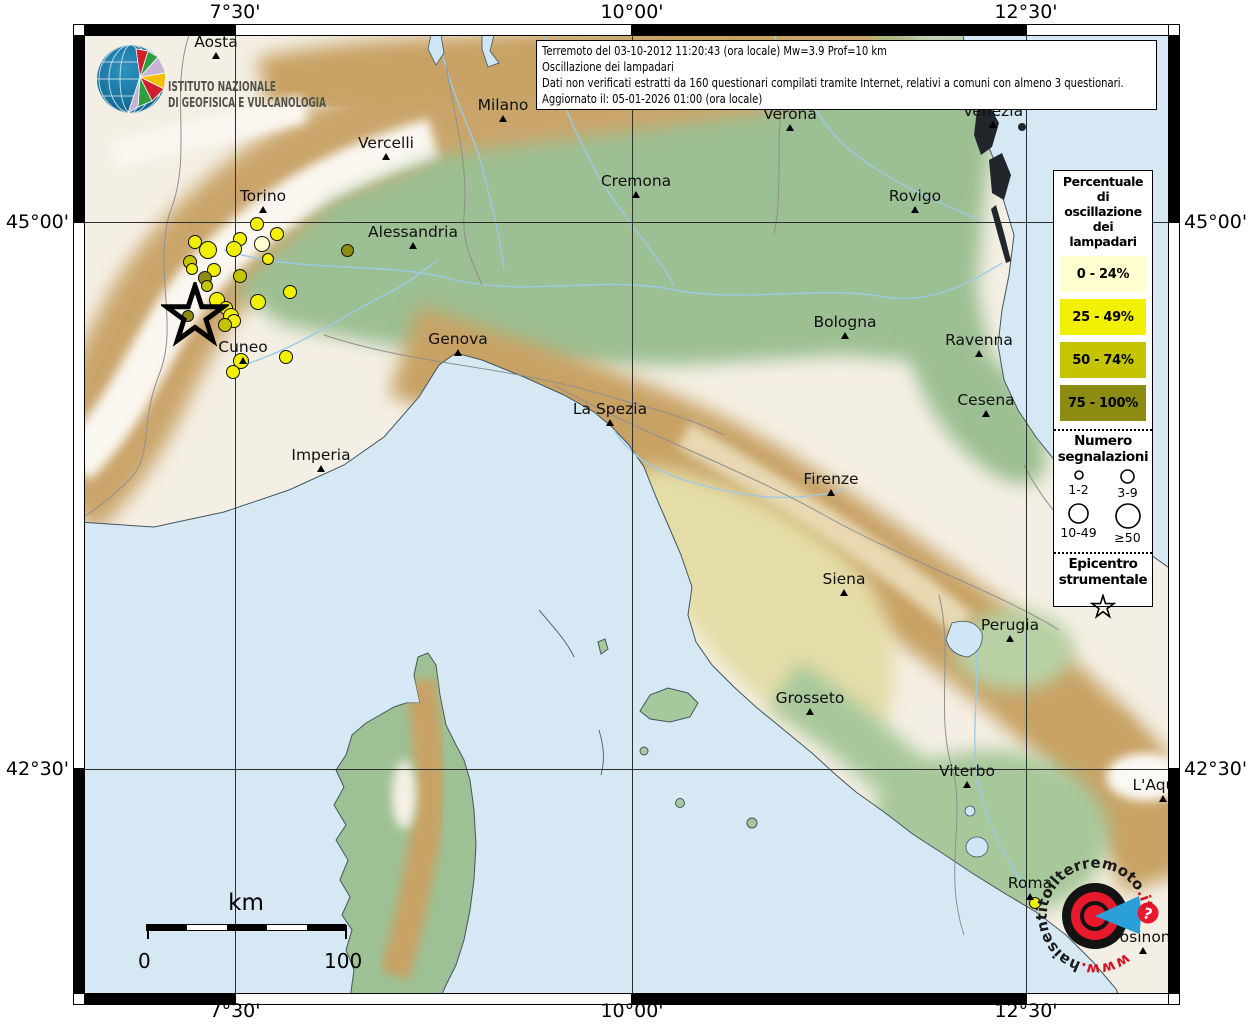 The width and height of the screenshot is (1255, 1024). Describe the element at coordinates (632, 1011) in the screenshot. I see `axis-tick-bottom: 10°00'` at that location.